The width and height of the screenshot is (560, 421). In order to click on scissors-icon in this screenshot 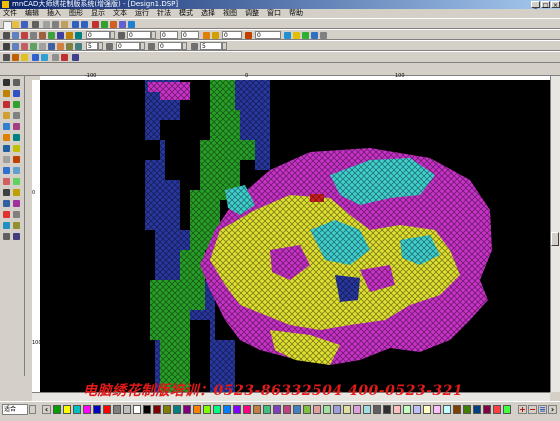, I will do `click(16, 214)`.